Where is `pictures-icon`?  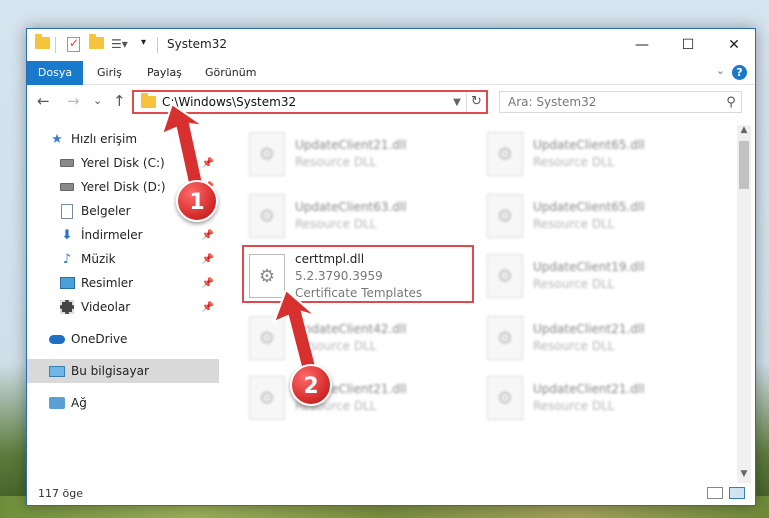 pictures-icon is located at coordinates (67, 283).